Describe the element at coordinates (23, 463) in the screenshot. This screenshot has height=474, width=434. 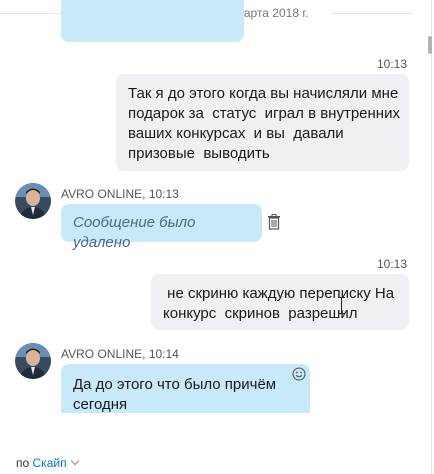
I see `footer-prefix: по` at that location.